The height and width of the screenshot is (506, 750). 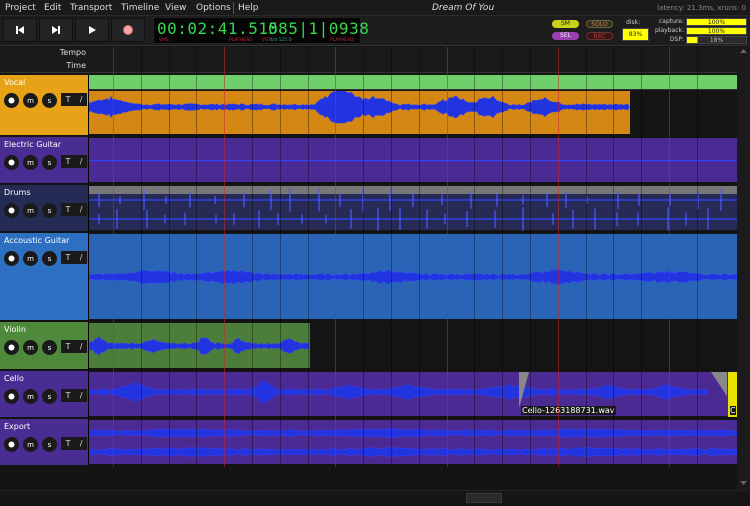 What do you see at coordinates (15, 329) in the screenshot?
I see `track-name: Violin` at bounding box center [15, 329].